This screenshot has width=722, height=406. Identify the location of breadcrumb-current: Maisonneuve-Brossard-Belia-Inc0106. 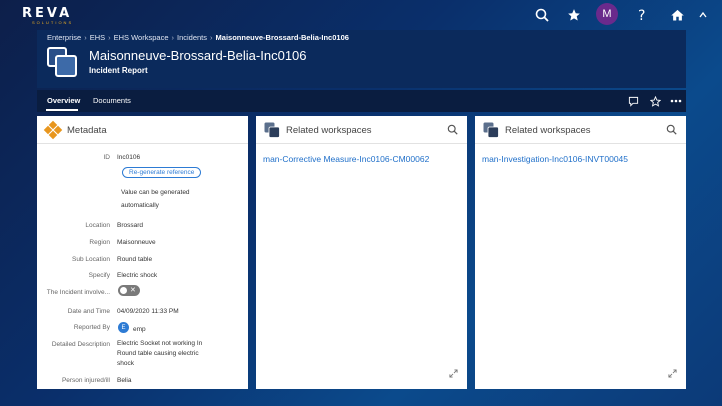
(282, 37).